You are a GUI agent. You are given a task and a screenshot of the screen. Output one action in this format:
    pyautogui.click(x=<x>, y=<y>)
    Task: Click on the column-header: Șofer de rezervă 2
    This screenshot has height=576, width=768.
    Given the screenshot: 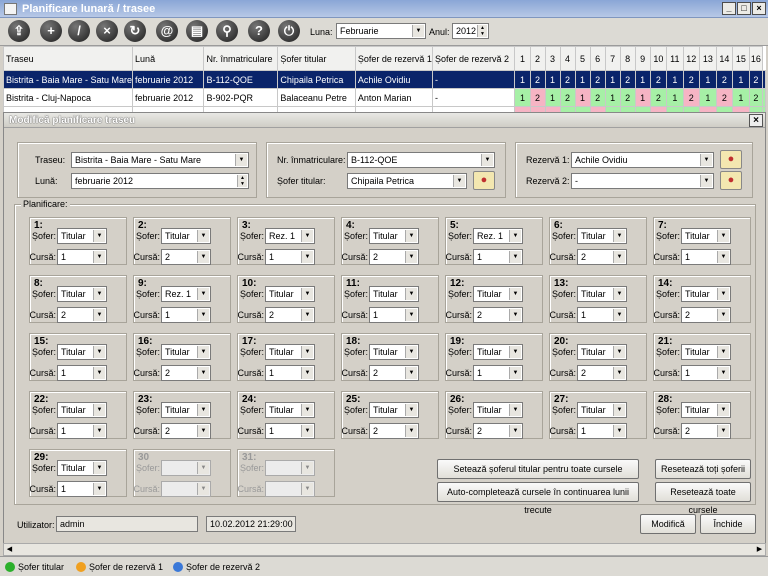 What is the action you would take?
    pyautogui.click(x=473, y=58)
    